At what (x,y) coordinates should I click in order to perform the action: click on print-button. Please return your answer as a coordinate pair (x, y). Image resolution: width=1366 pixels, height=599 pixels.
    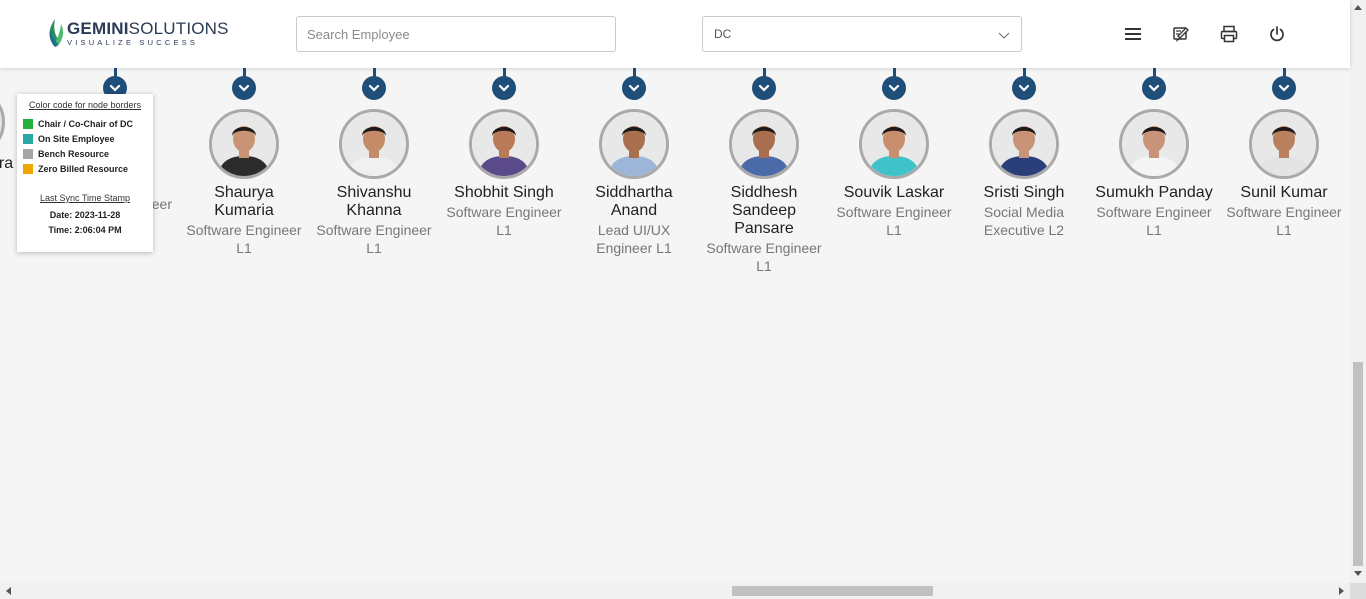
    Looking at the image, I should click on (1229, 34).